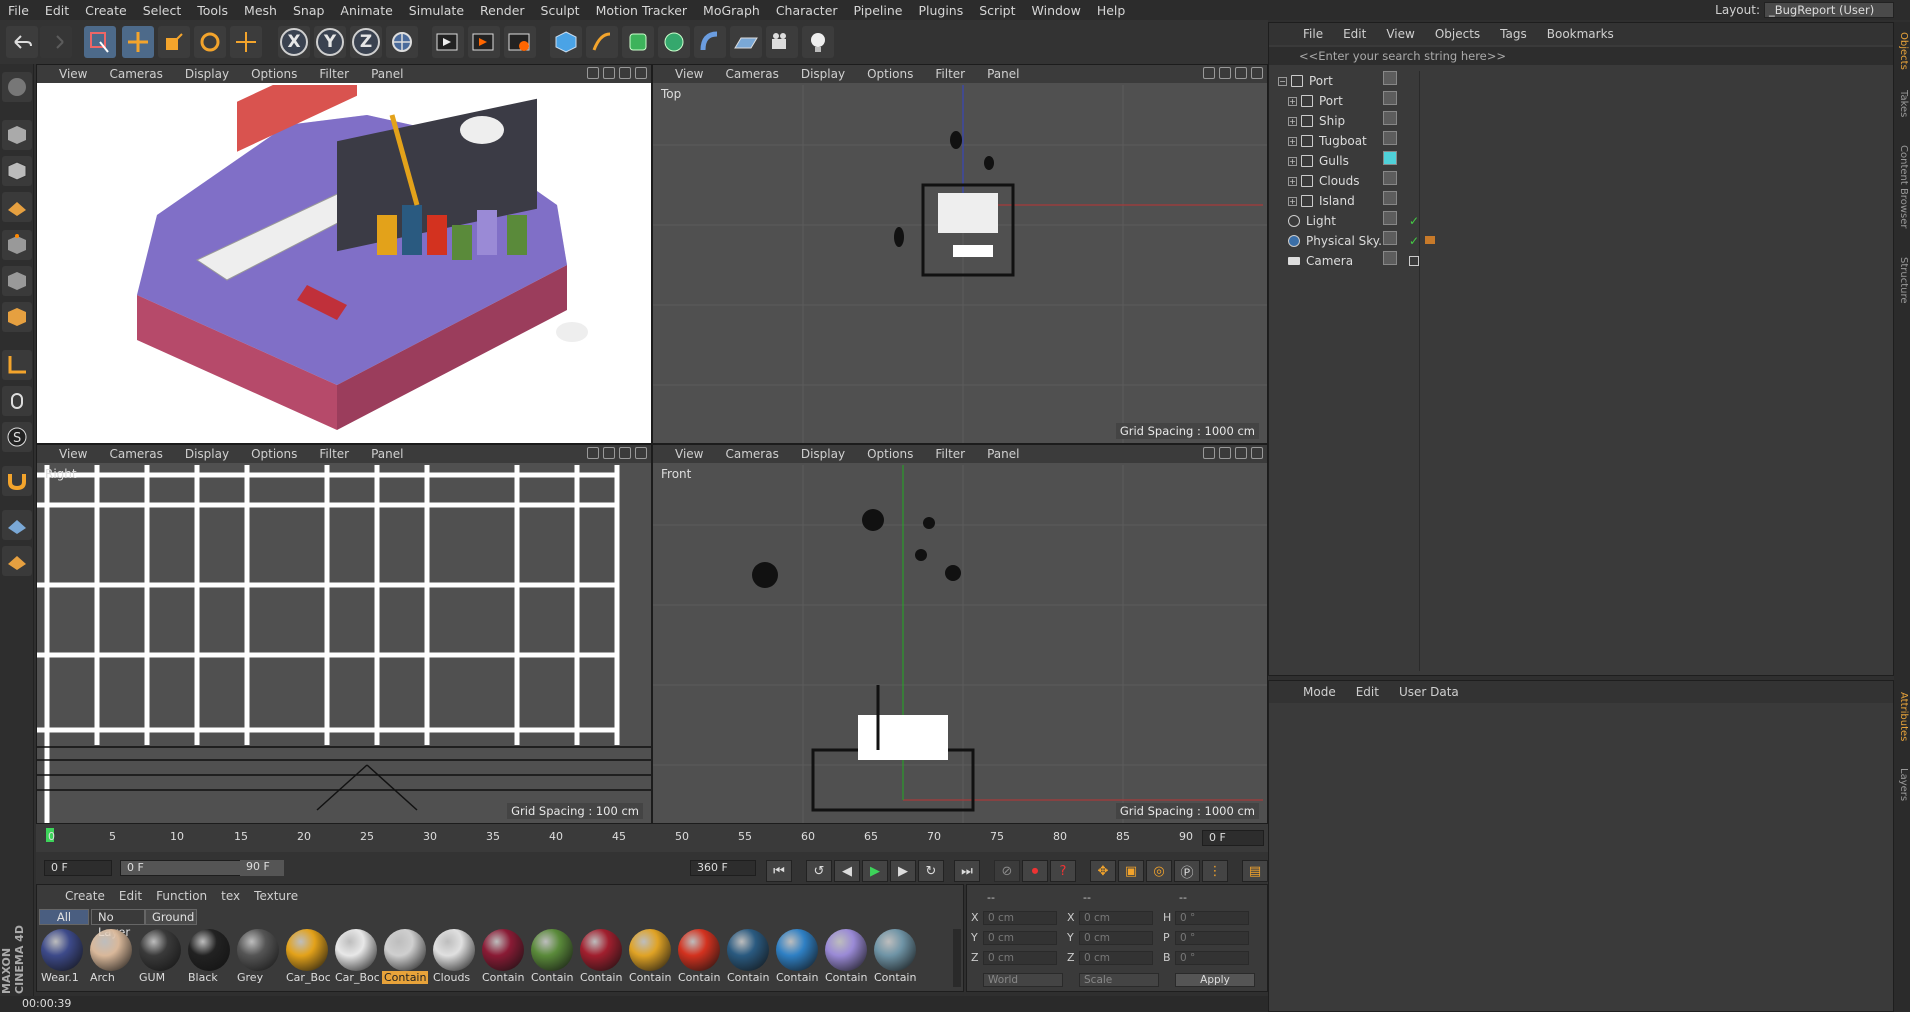 Image resolution: width=1910 pixels, height=1012 pixels. Describe the element at coordinates (560, 10) in the screenshot. I see `menu-sculpt: Sculpt` at that location.